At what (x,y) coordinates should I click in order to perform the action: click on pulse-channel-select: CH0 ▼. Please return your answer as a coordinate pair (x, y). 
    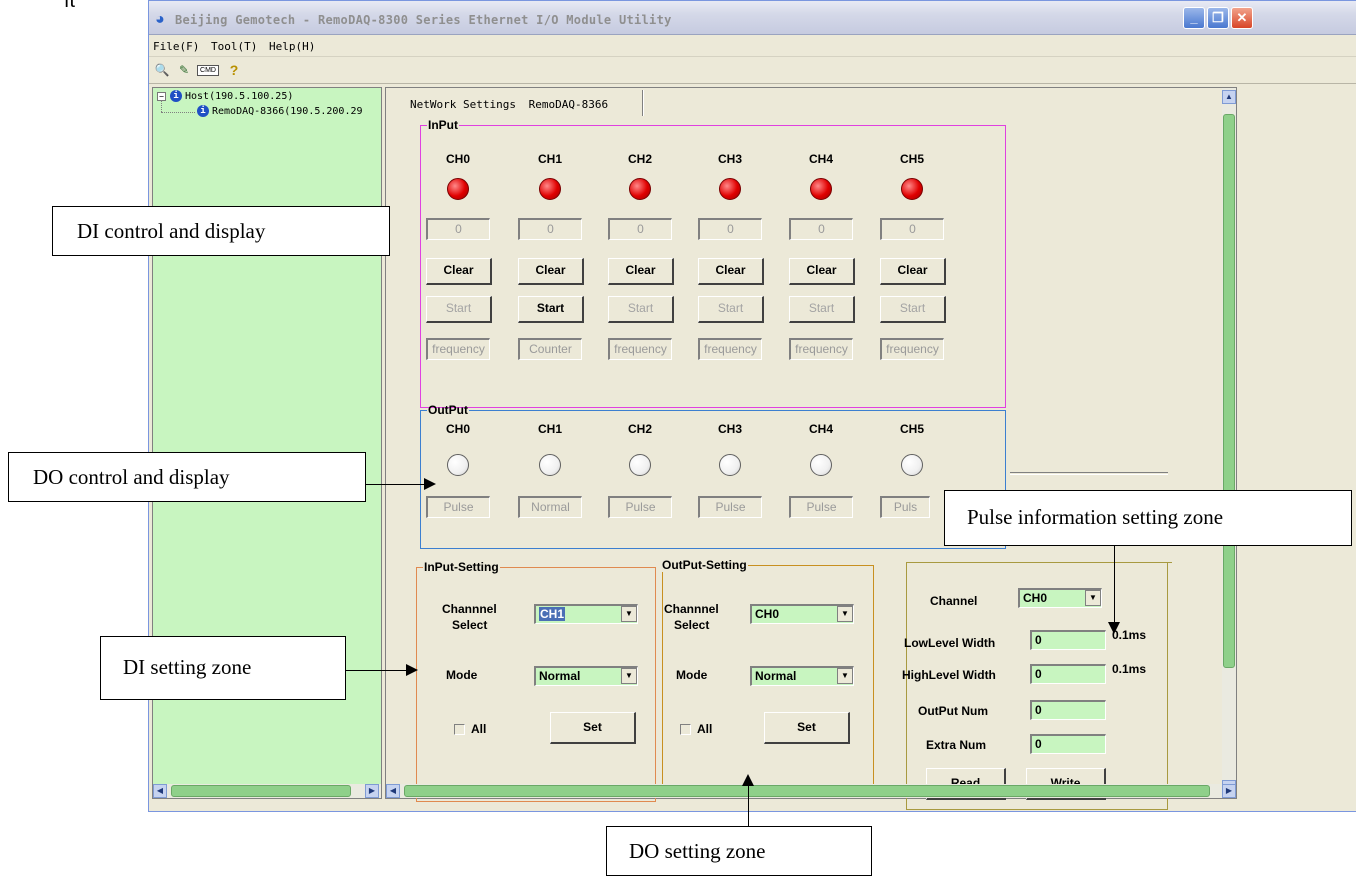
    Looking at the image, I should click on (1060, 598).